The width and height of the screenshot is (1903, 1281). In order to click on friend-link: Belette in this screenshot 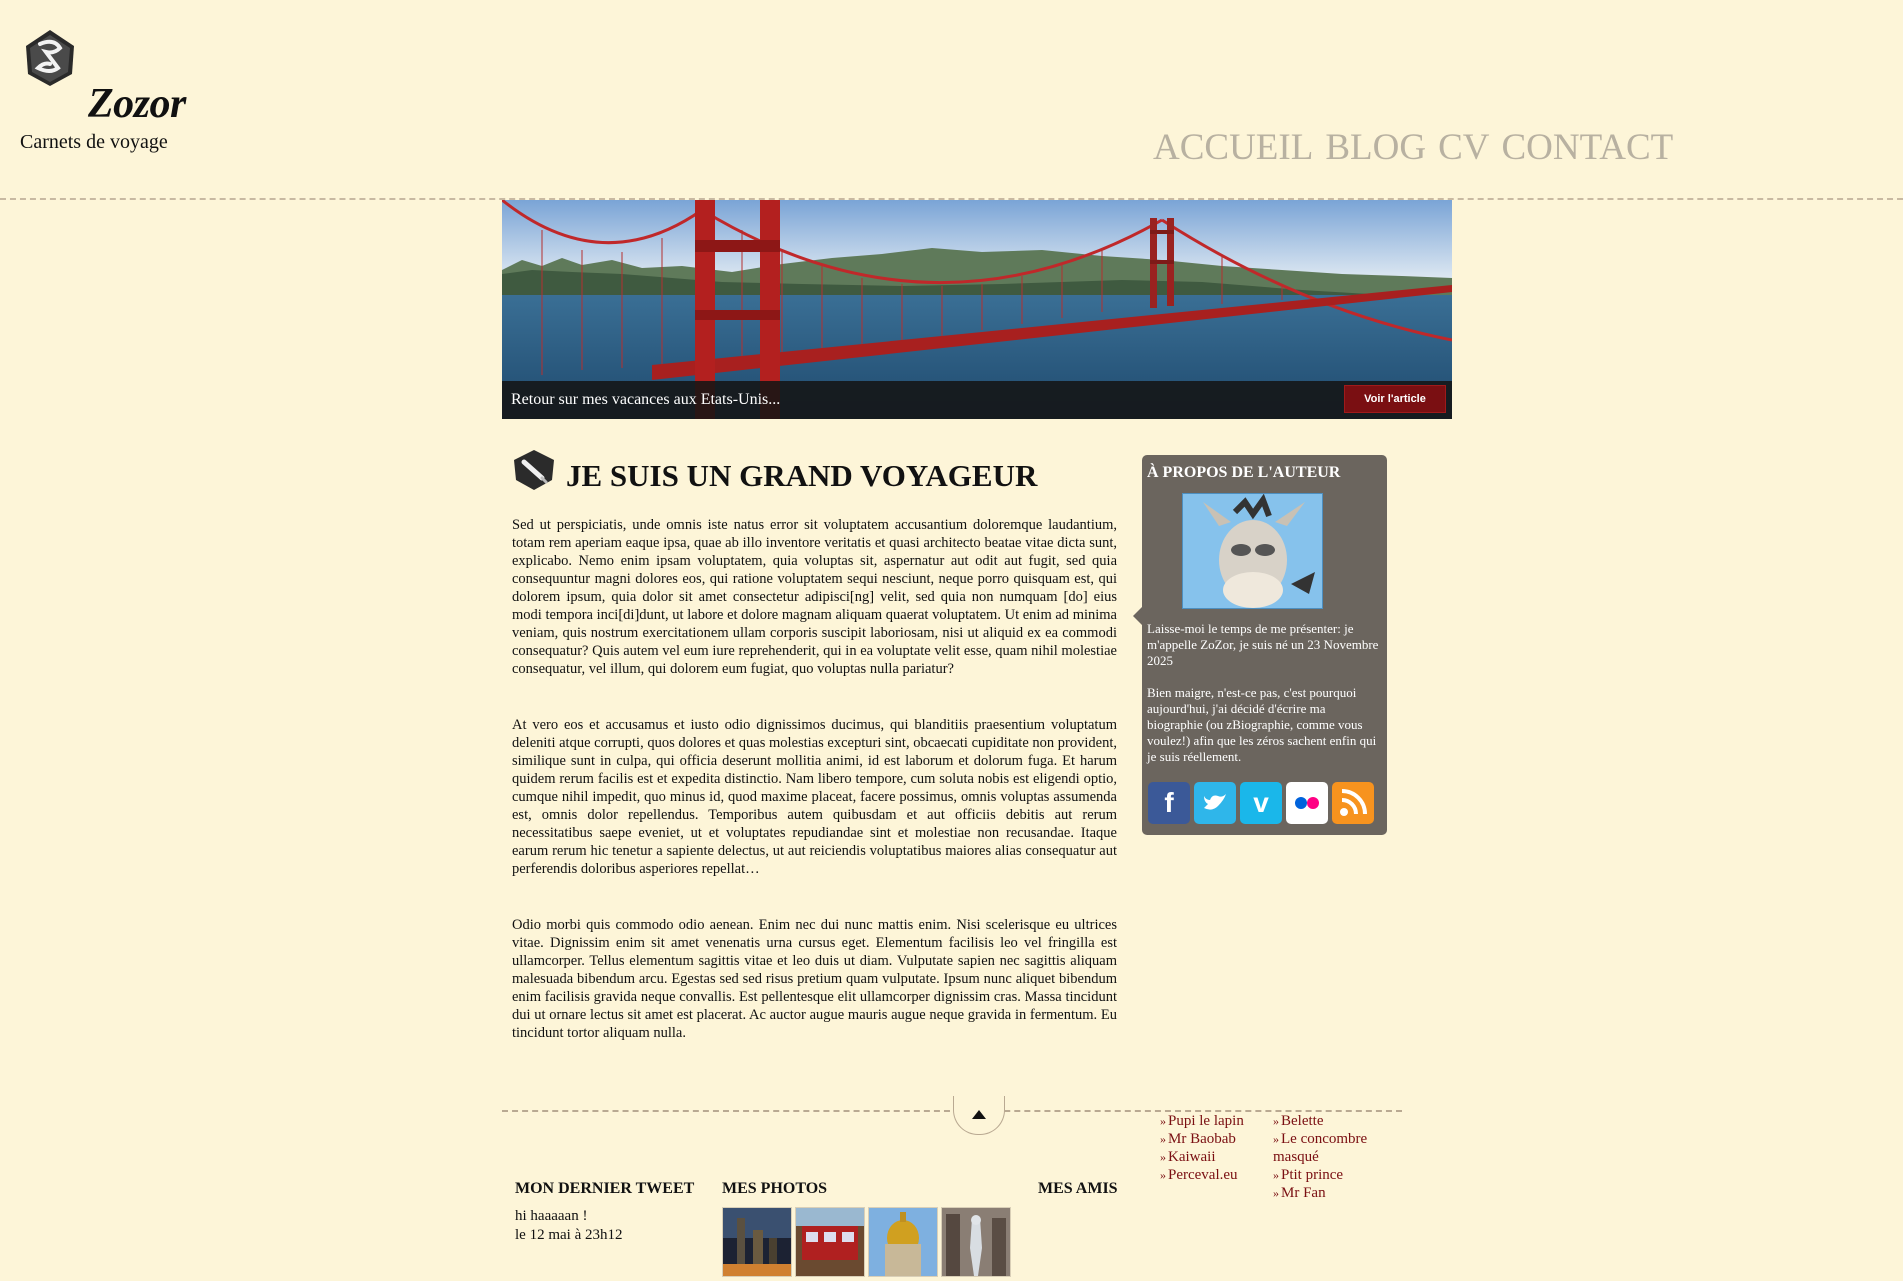, I will do `click(1335, 1121)`.